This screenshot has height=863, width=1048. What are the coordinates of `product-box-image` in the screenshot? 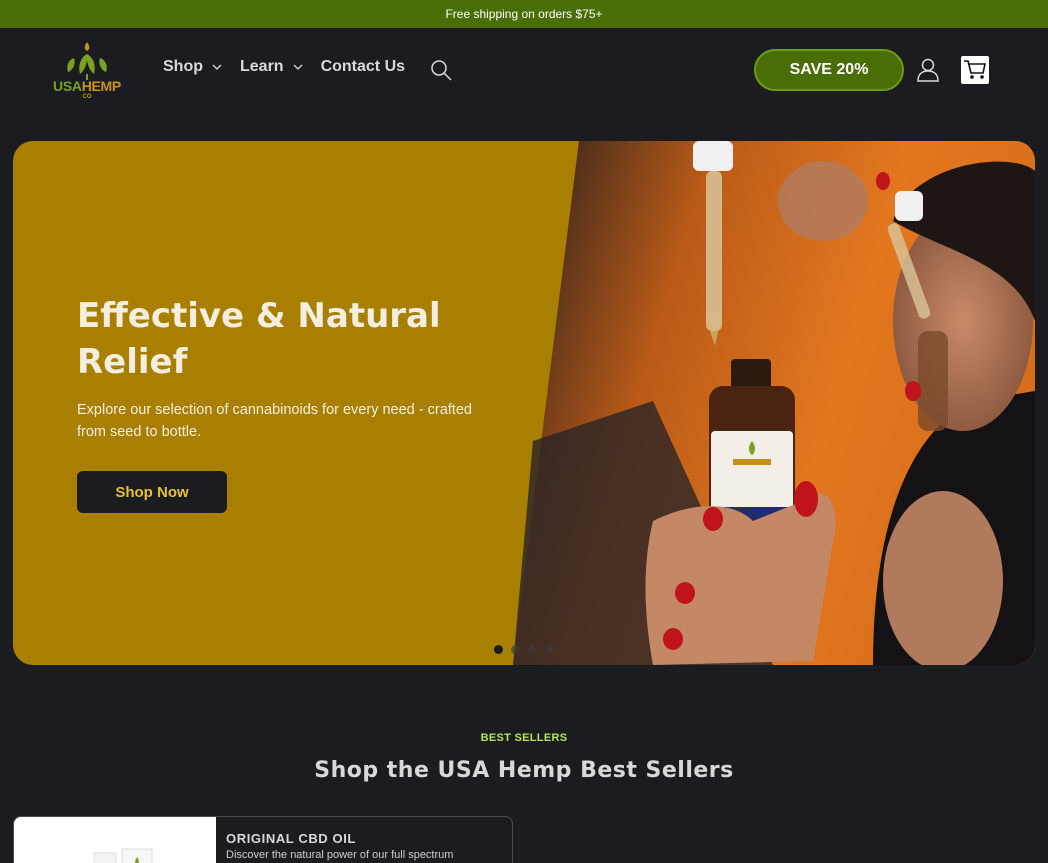 It's located at (123, 855).